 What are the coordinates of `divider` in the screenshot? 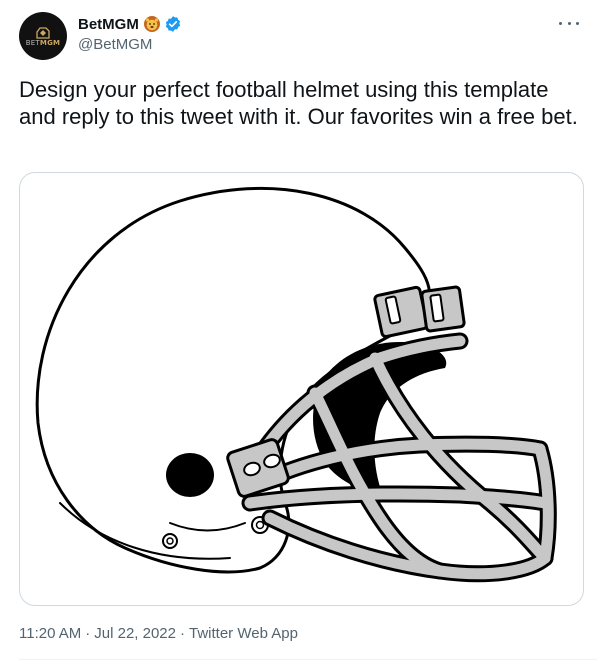 It's located at (308, 659).